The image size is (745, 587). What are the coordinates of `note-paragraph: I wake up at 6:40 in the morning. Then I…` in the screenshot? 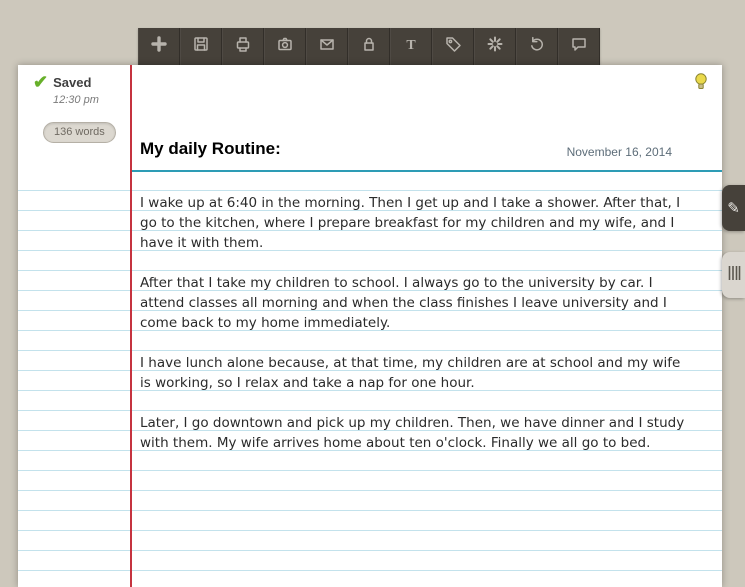 It's located at (410, 223).